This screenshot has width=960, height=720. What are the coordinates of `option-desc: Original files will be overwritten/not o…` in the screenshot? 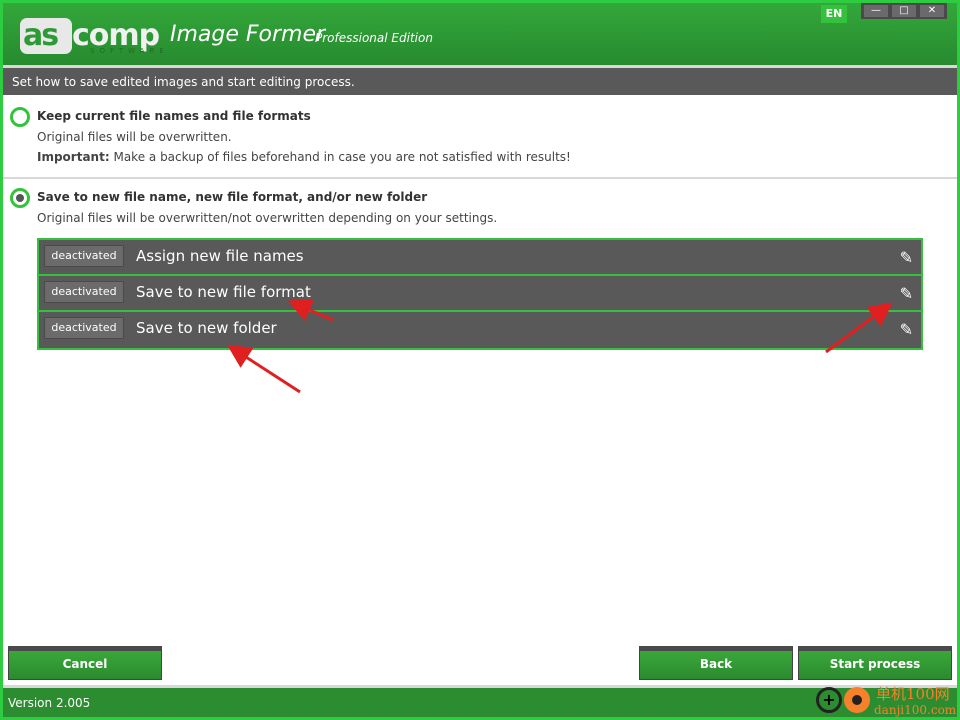 It's located at (267, 218).